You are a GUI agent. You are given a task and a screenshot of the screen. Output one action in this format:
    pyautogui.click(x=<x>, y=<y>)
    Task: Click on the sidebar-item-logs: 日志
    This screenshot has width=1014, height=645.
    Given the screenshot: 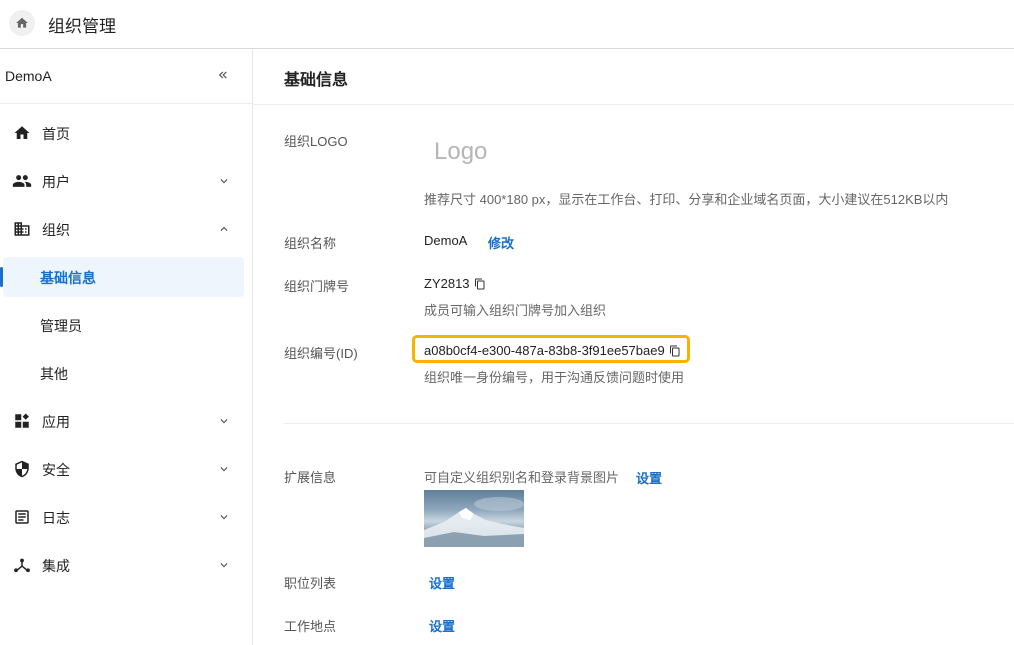 What is the action you would take?
    pyautogui.click(x=126, y=517)
    